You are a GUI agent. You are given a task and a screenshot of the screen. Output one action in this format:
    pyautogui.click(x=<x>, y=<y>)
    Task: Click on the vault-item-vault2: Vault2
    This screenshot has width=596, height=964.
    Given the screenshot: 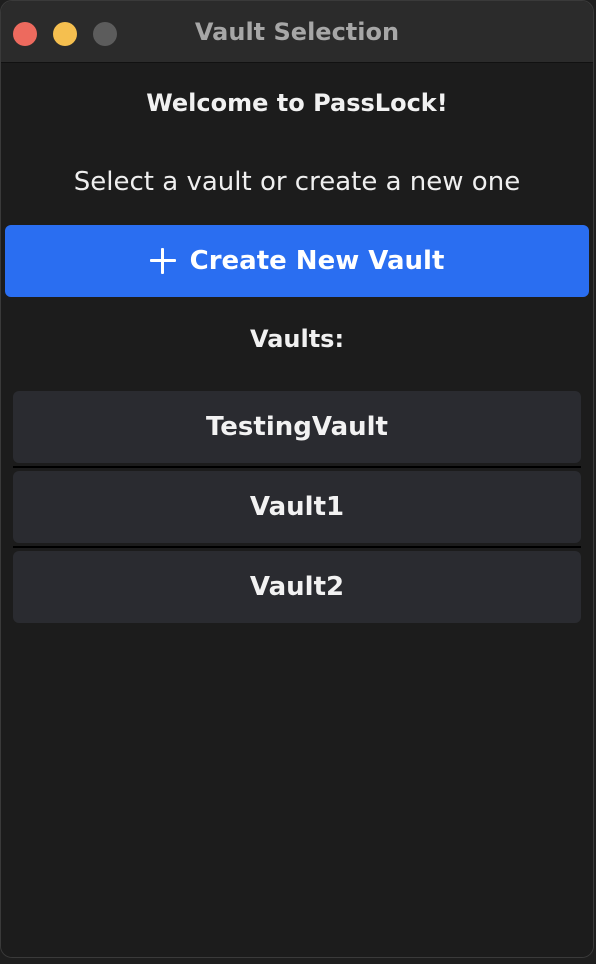 What is the action you would take?
    pyautogui.click(x=297, y=587)
    